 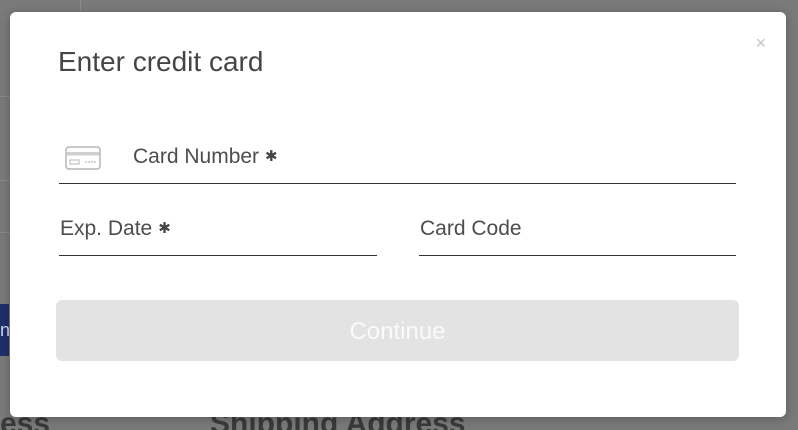 What do you see at coordinates (83, 158) in the screenshot?
I see `credit-card-icon` at bounding box center [83, 158].